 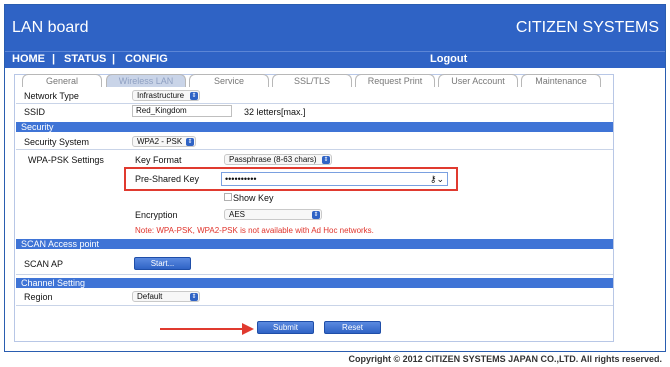 What do you see at coordinates (44, 264) in the screenshot?
I see `scan-ap-label: SCAN AP` at bounding box center [44, 264].